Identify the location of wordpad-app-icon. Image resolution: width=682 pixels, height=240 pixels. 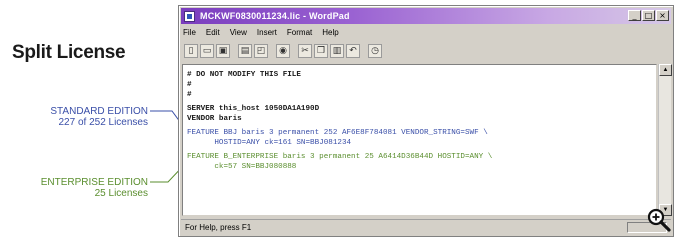
(189, 16).